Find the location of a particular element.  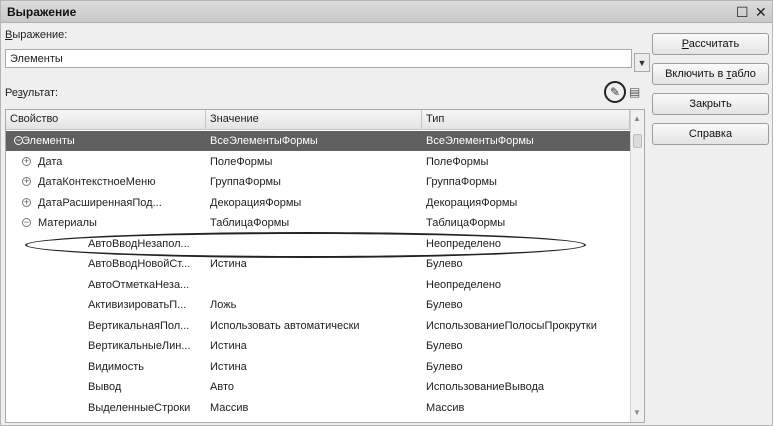

highlight-ellipse is located at coordinates (305, 245).